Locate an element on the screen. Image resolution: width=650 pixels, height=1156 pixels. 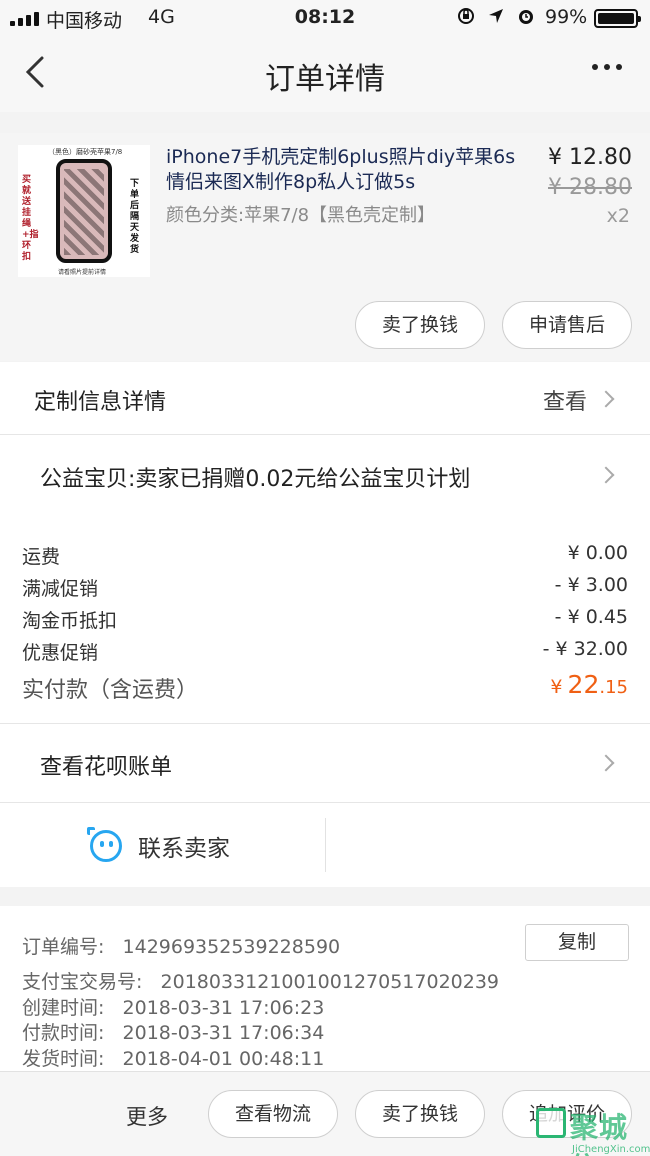
fee-value-promo: - ¥ 32.00 is located at coordinates (585, 649).